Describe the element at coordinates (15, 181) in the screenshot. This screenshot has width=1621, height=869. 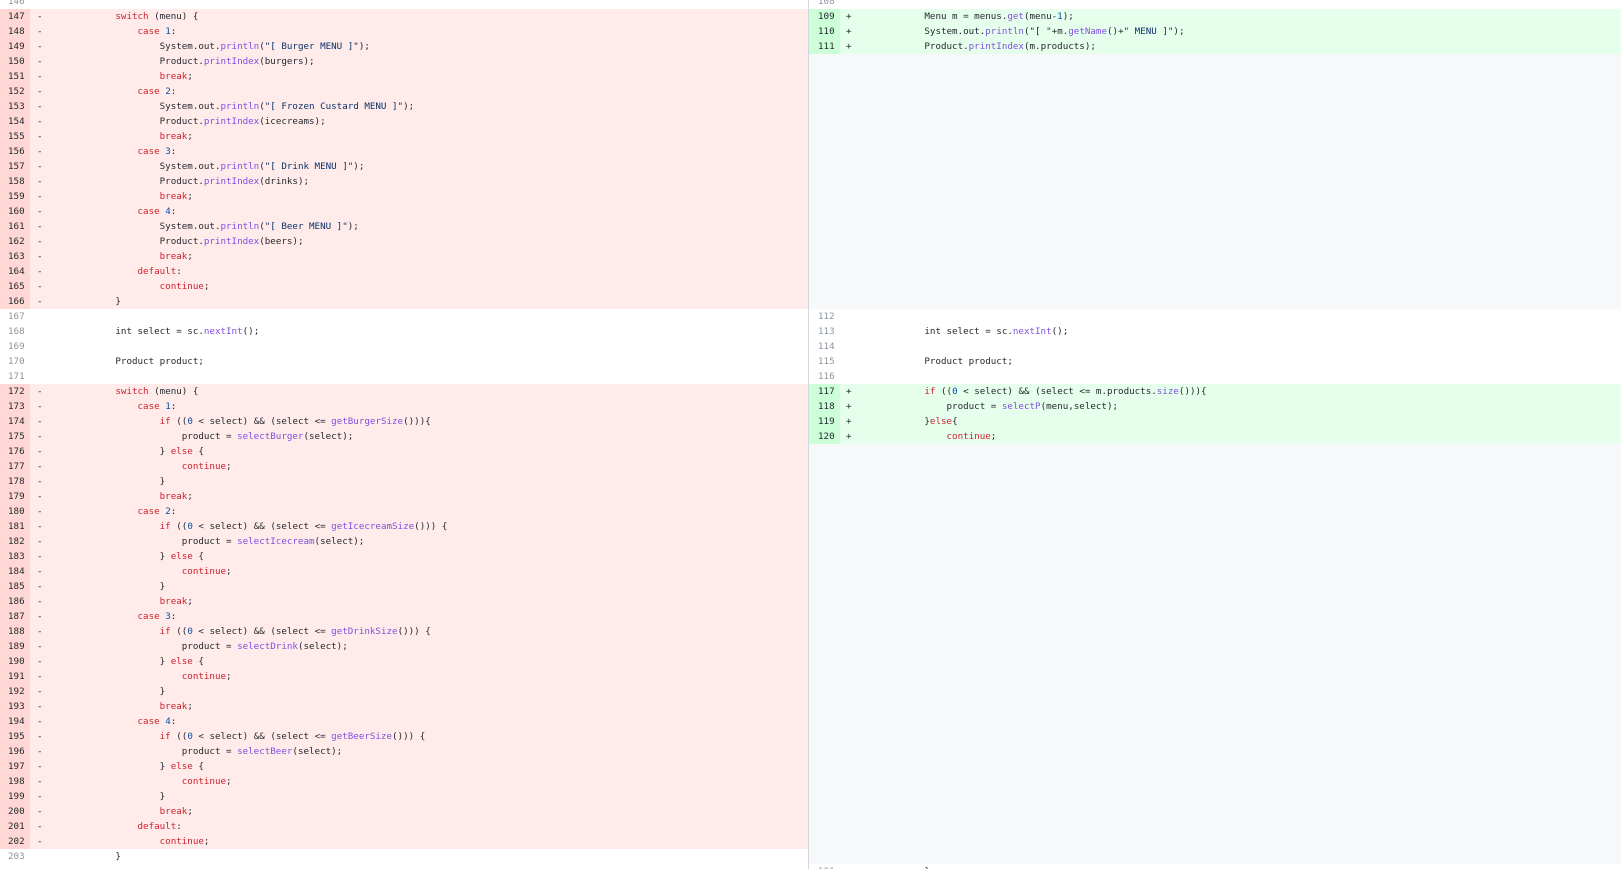
I see `line-number: 158` at that location.